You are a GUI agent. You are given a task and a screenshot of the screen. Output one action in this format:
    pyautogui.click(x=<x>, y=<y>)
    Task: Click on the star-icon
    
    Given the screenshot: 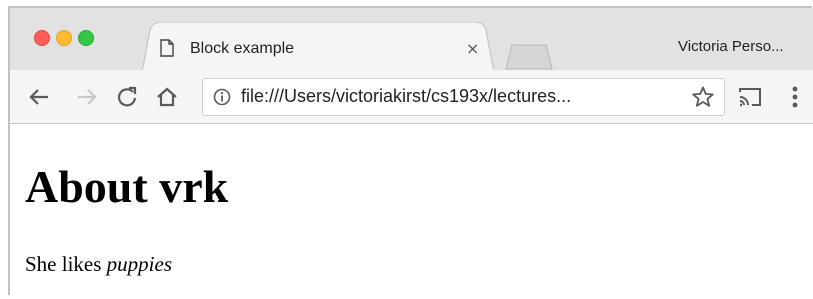 What is the action you would take?
    pyautogui.click(x=703, y=97)
    